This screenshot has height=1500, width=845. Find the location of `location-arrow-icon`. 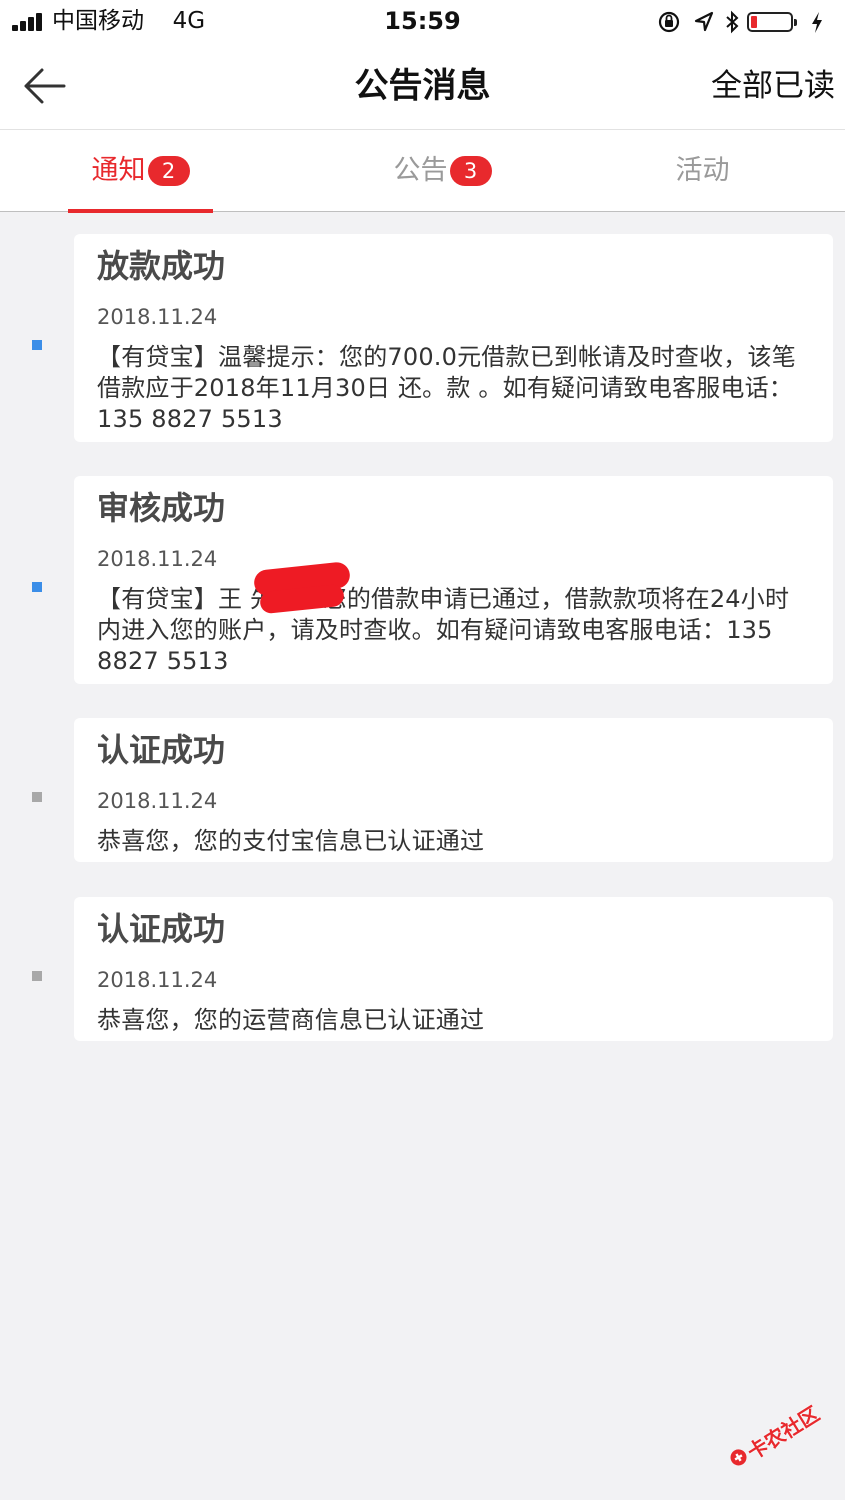

location-arrow-icon is located at coordinates (704, 22).